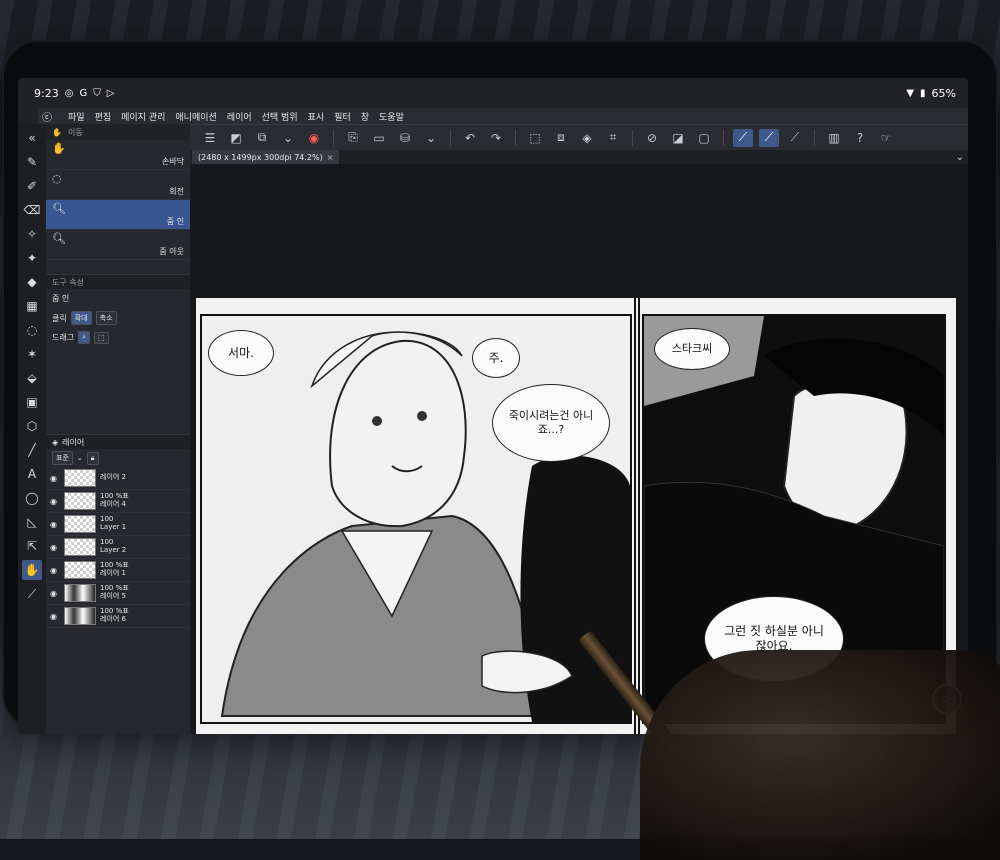 This screenshot has height=860, width=1000. Describe the element at coordinates (678, 138) in the screenshot. I see `invert-icon: ◪` at that location.